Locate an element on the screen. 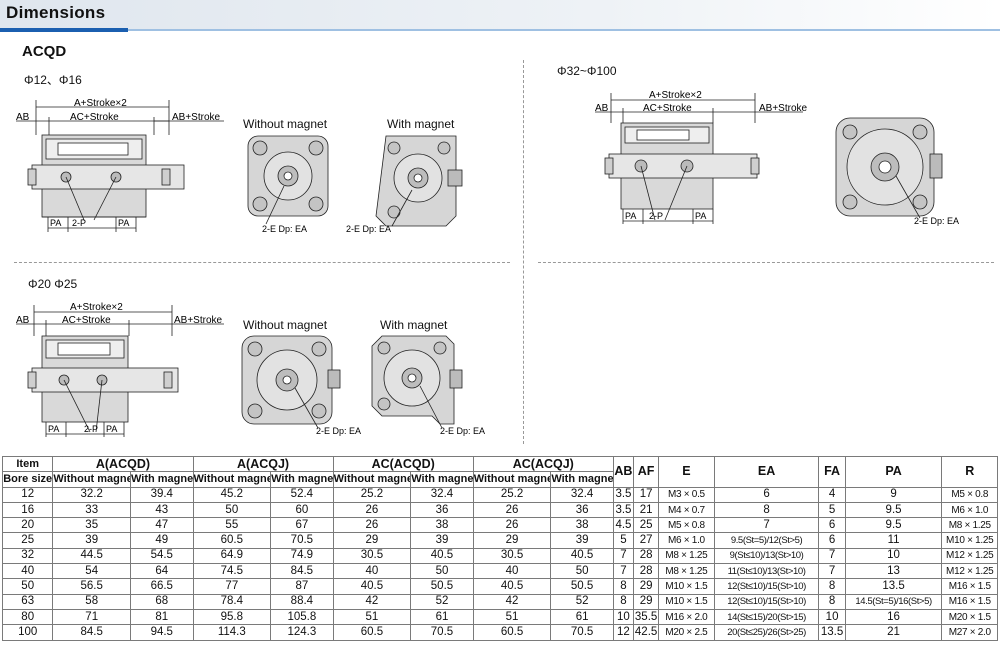 Image resolution: width=1000 pixels, height=650 pixels. subheader-without-magnet: Without magnet is located at coordinates (512, 479).